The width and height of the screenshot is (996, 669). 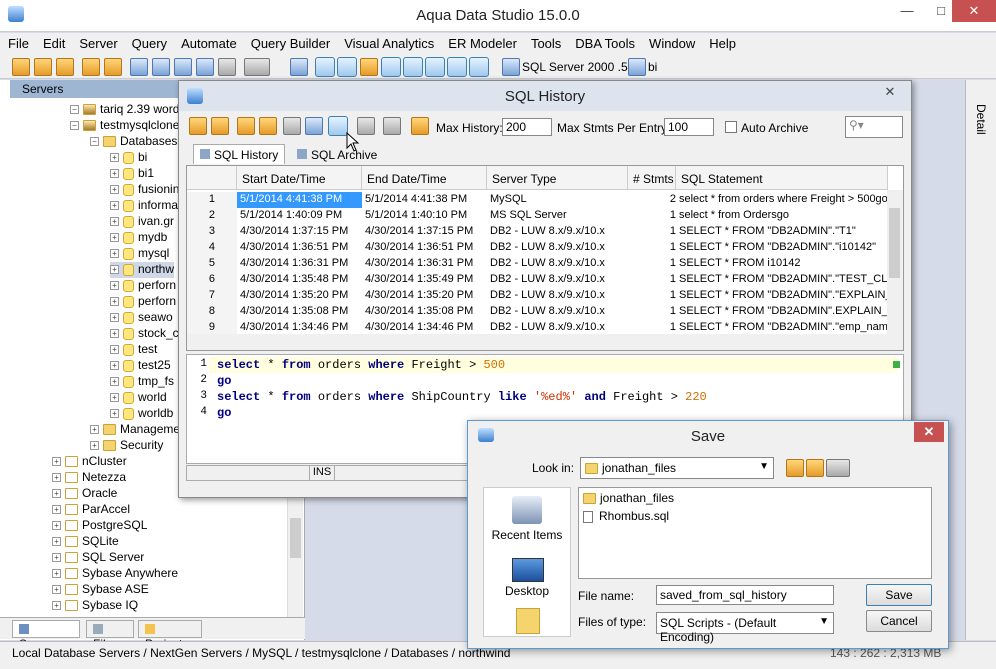 I want to click on detail-tab: Detail, so click(x=981, y=119).